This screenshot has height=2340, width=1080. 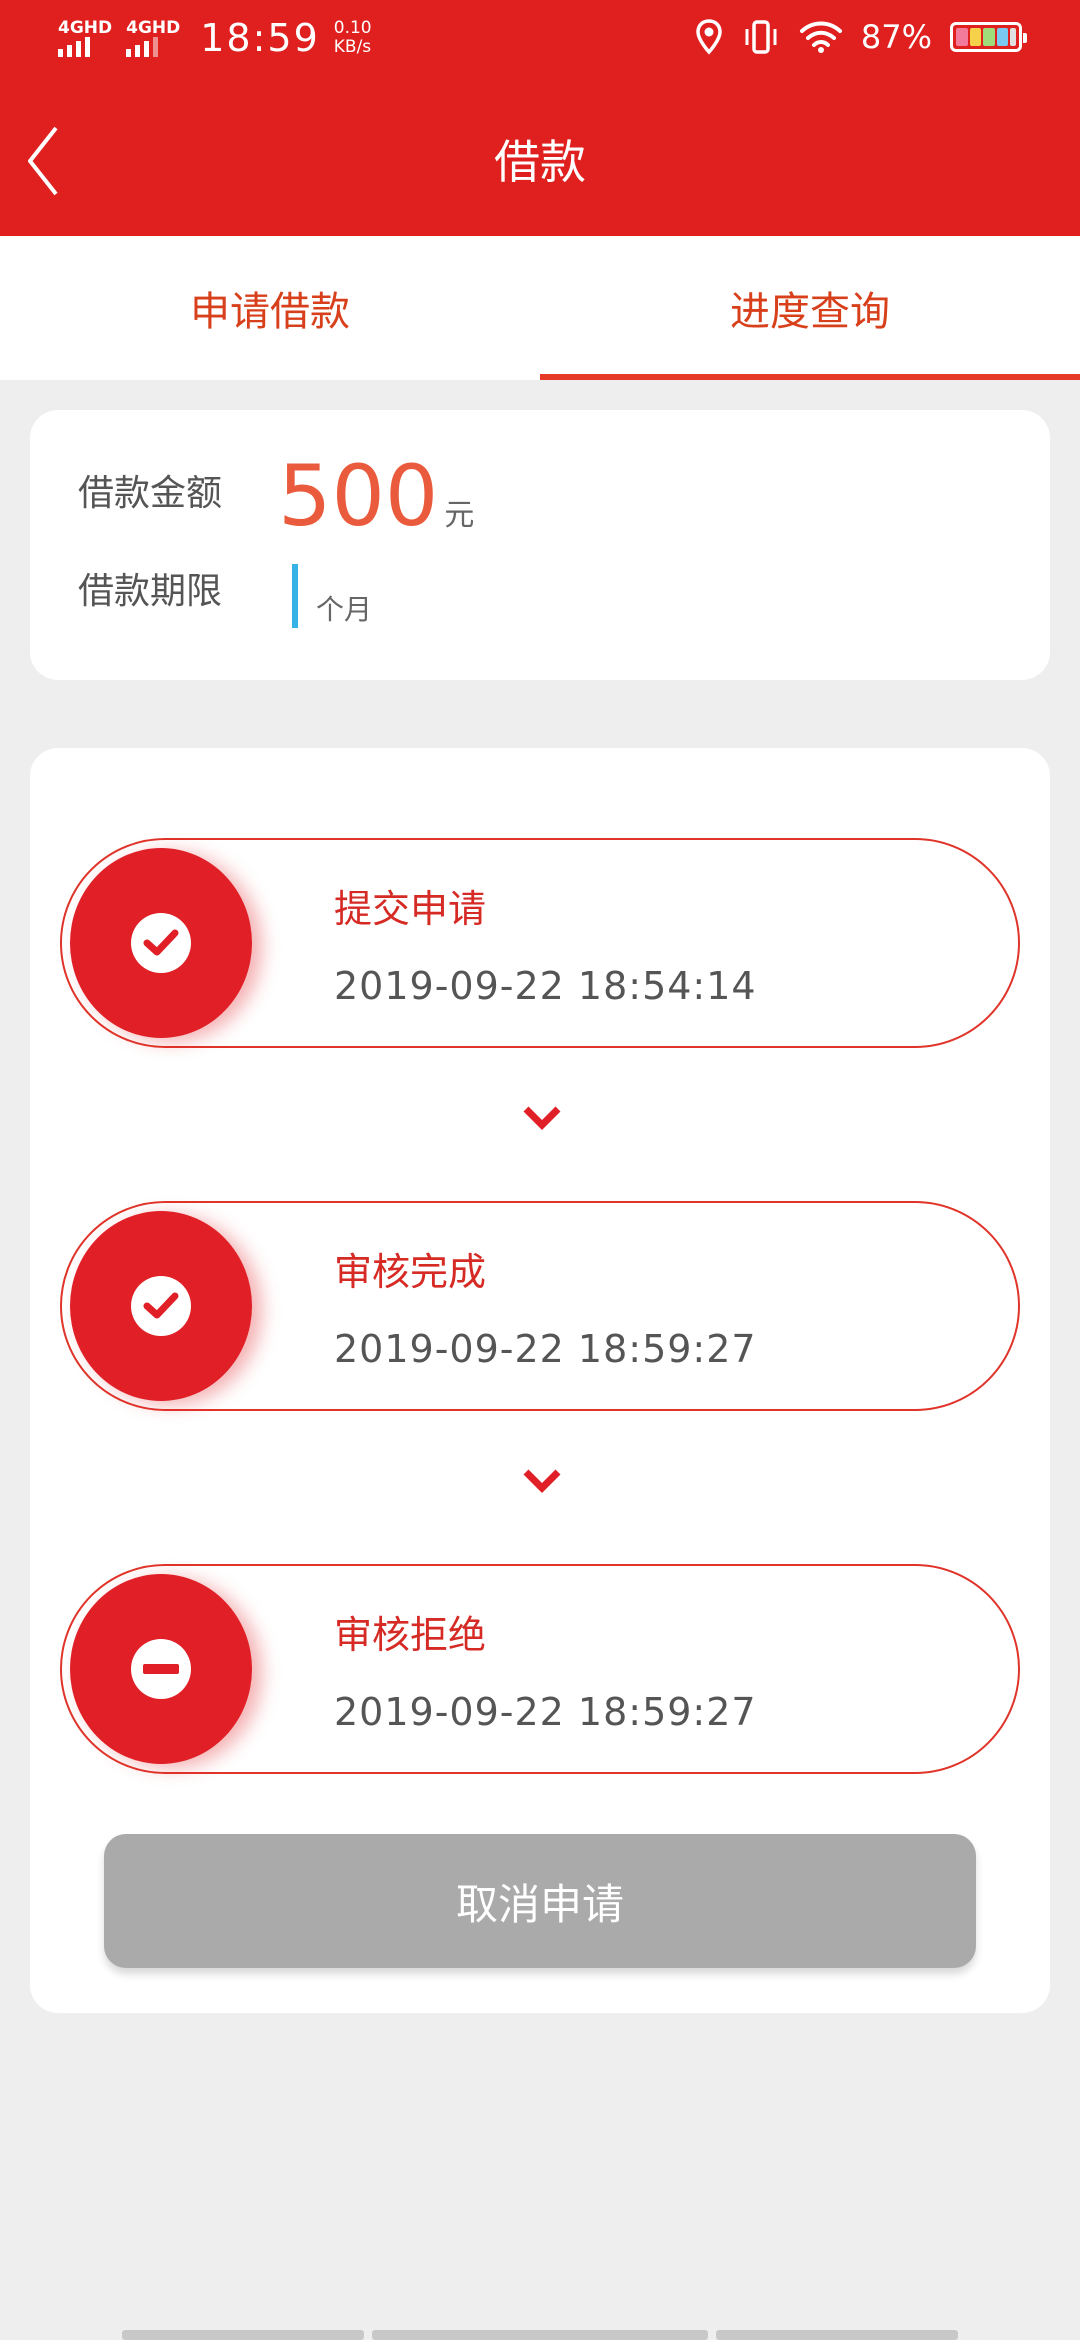 I want to click on nav-bar: 借款, so click(x=540, y=159).